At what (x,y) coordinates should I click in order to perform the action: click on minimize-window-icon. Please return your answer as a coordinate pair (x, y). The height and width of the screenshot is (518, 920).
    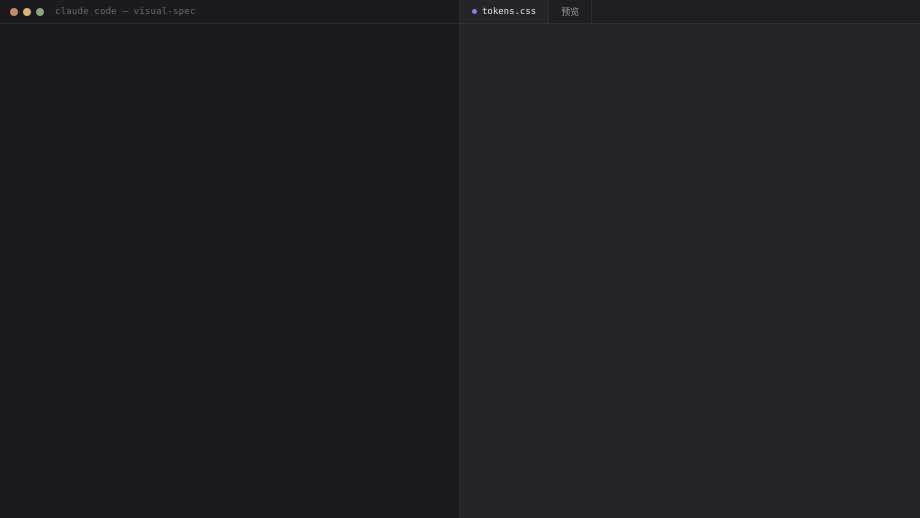
    Looking at the image, I should click on (27, 11).